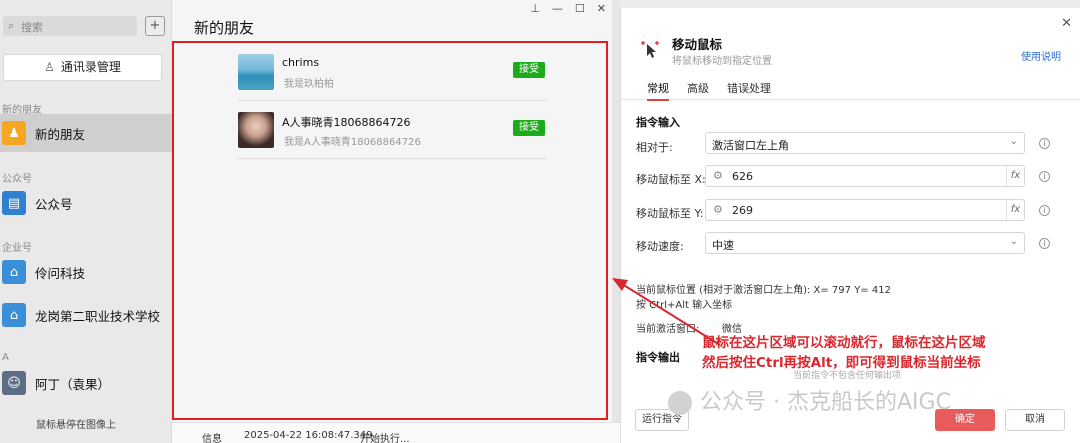  What do you see at coordinates (14, 203) in the screenshot?
I see `official-account-icon: ▤` at bounding box center [14, 203].